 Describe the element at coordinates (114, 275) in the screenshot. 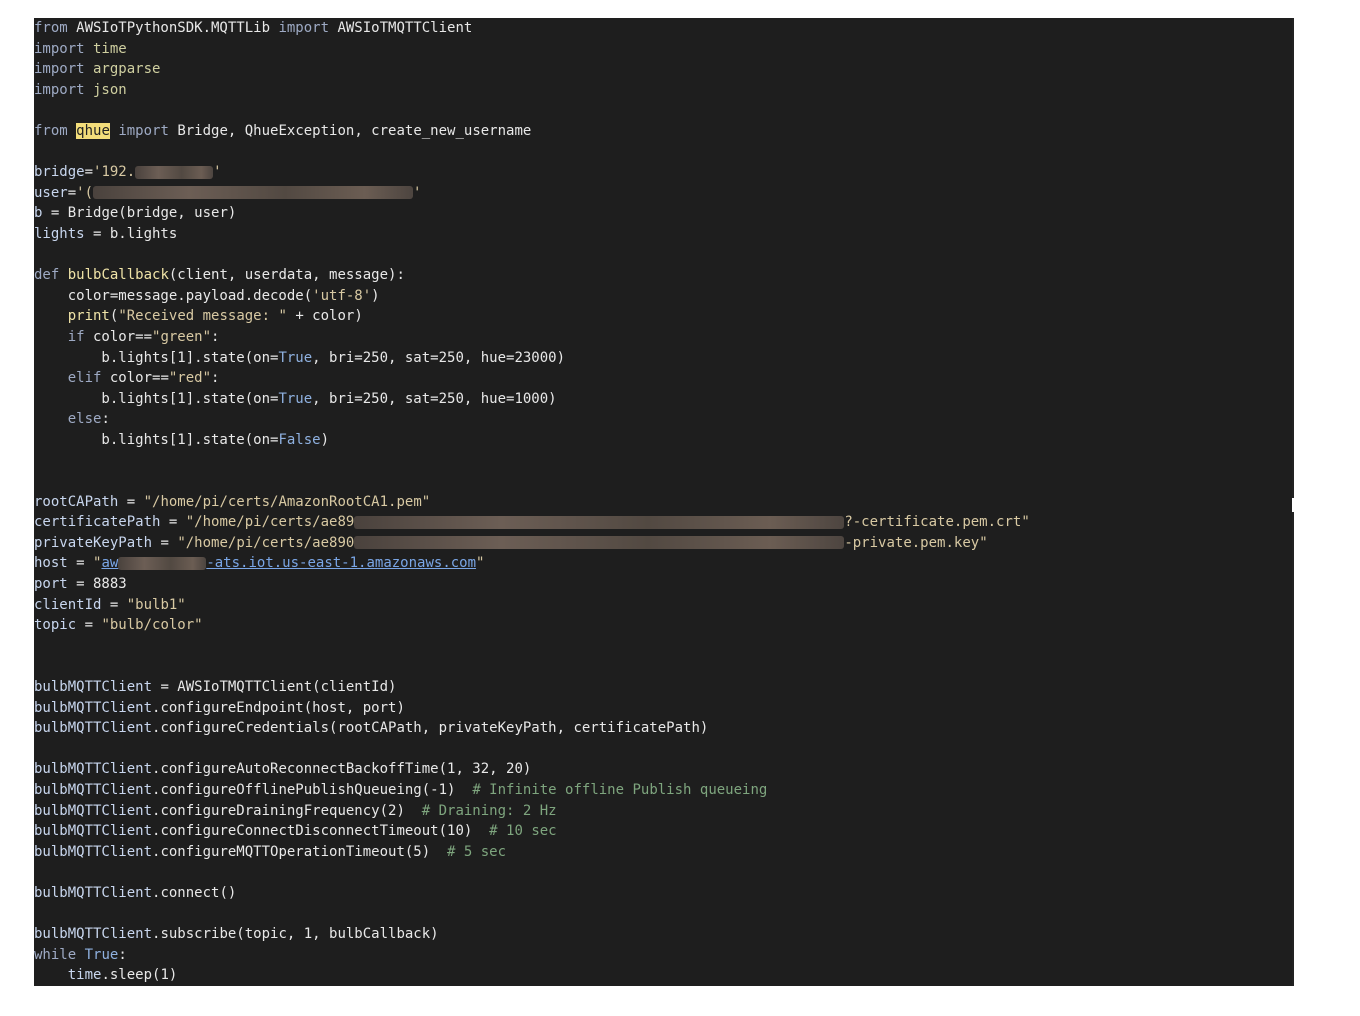

I see `code-token: bulbCallback` at that location.